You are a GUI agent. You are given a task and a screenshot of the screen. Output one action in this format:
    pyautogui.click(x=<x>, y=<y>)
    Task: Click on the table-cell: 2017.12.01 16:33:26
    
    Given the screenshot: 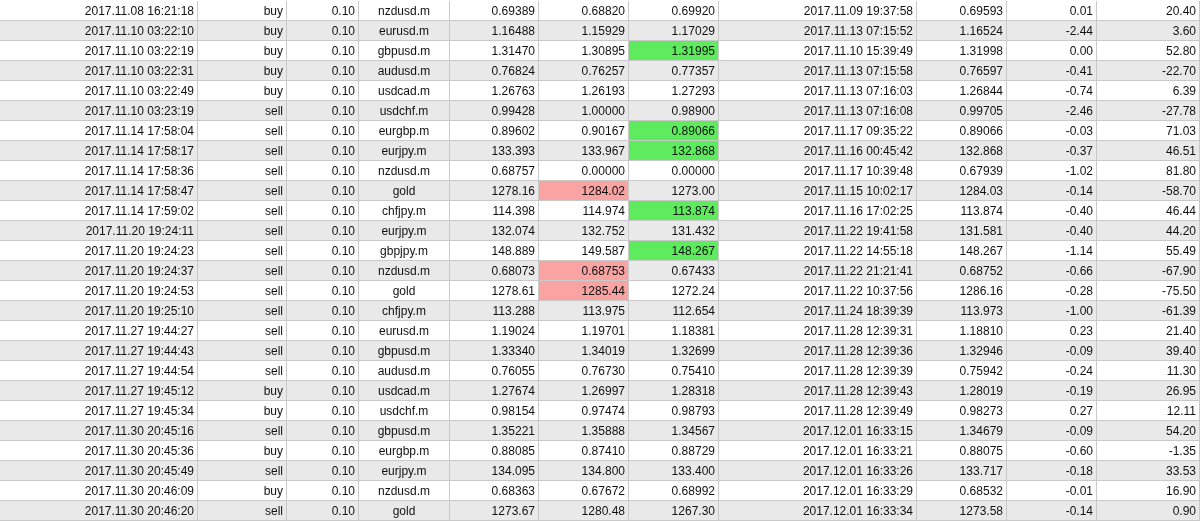 What is the action you would take?
    pyautogui.click(x=818, y=470)
    